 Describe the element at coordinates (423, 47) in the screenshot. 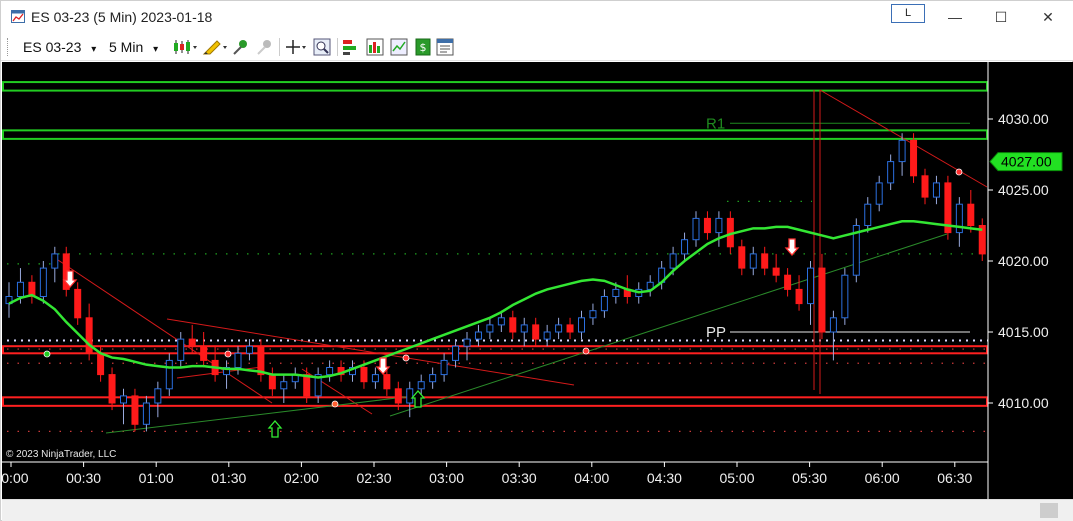

I see `trade-icon: $` at that location.